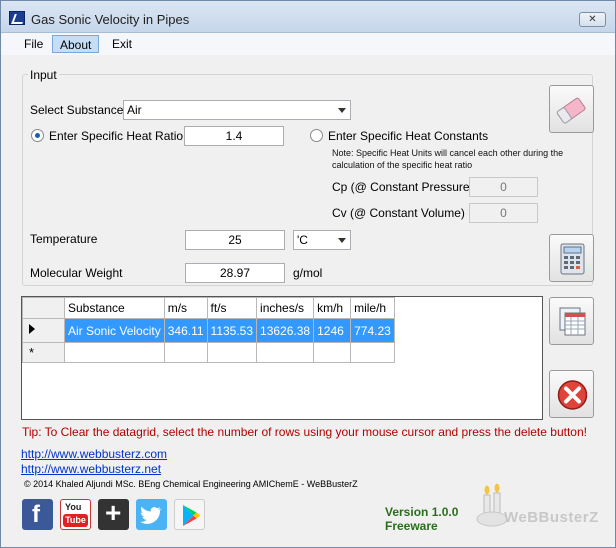 Image resolution: width=616 pixels, height=548 pixels. I want to click on menu-bar: File About Exit, so click(308, 44).